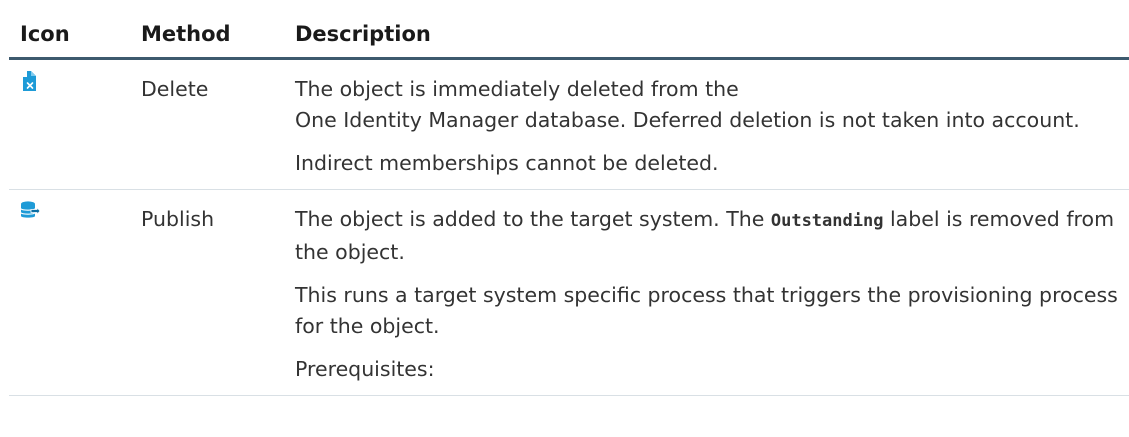  I want to click on outstanding-label-code: Outstanding, so click(827, 221).